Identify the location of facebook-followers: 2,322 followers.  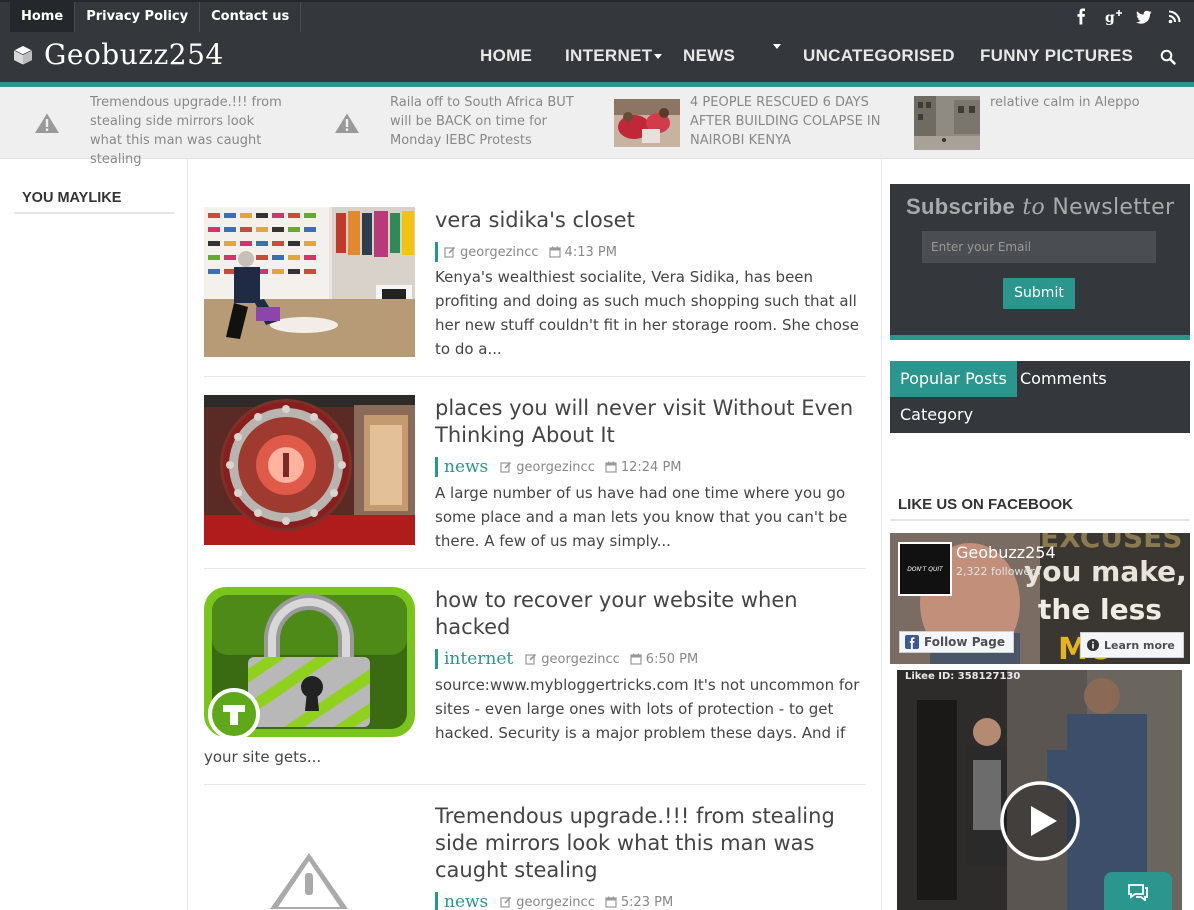
(998, 571).